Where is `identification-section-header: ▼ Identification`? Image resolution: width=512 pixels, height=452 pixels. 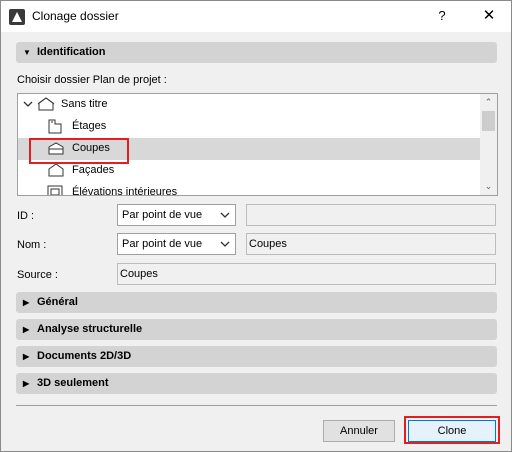 identification-section-header: ▼ Identification is located at coordinates (256, 52).